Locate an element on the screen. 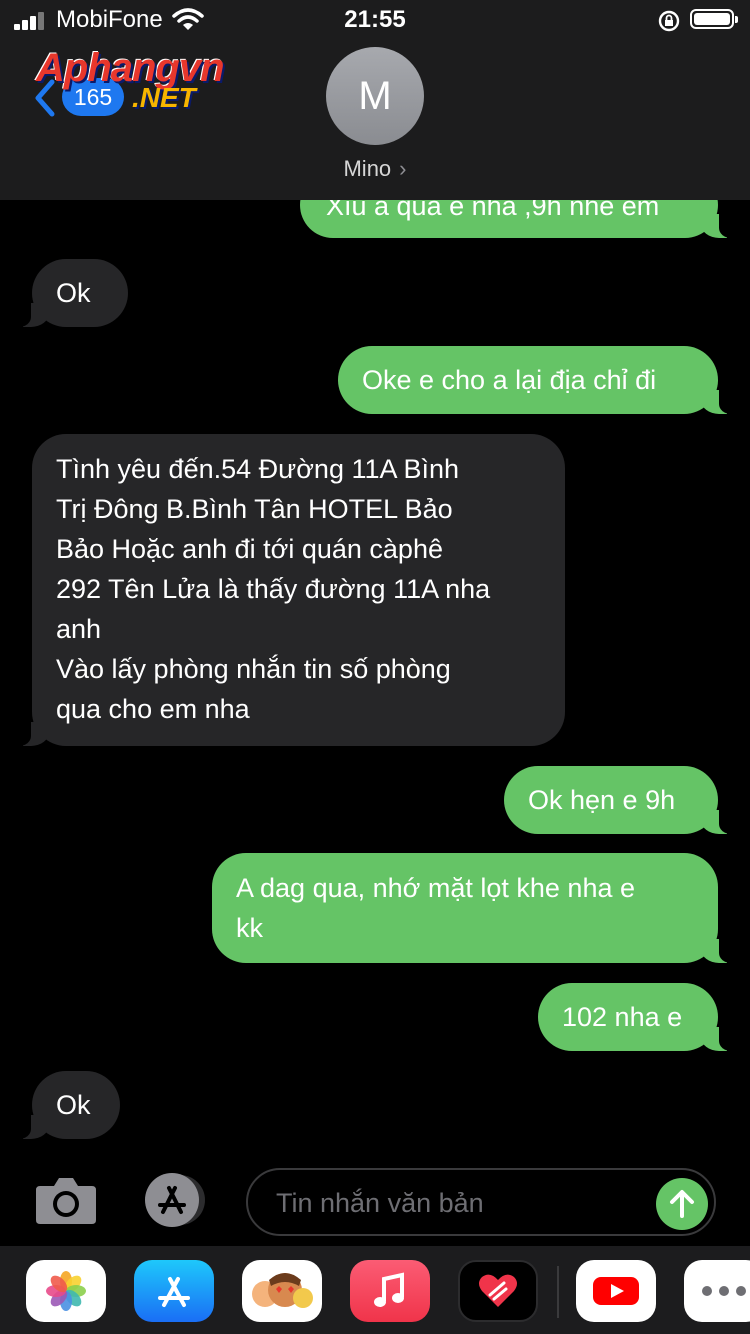  app-drawer is located at coordinates (375, 1290).